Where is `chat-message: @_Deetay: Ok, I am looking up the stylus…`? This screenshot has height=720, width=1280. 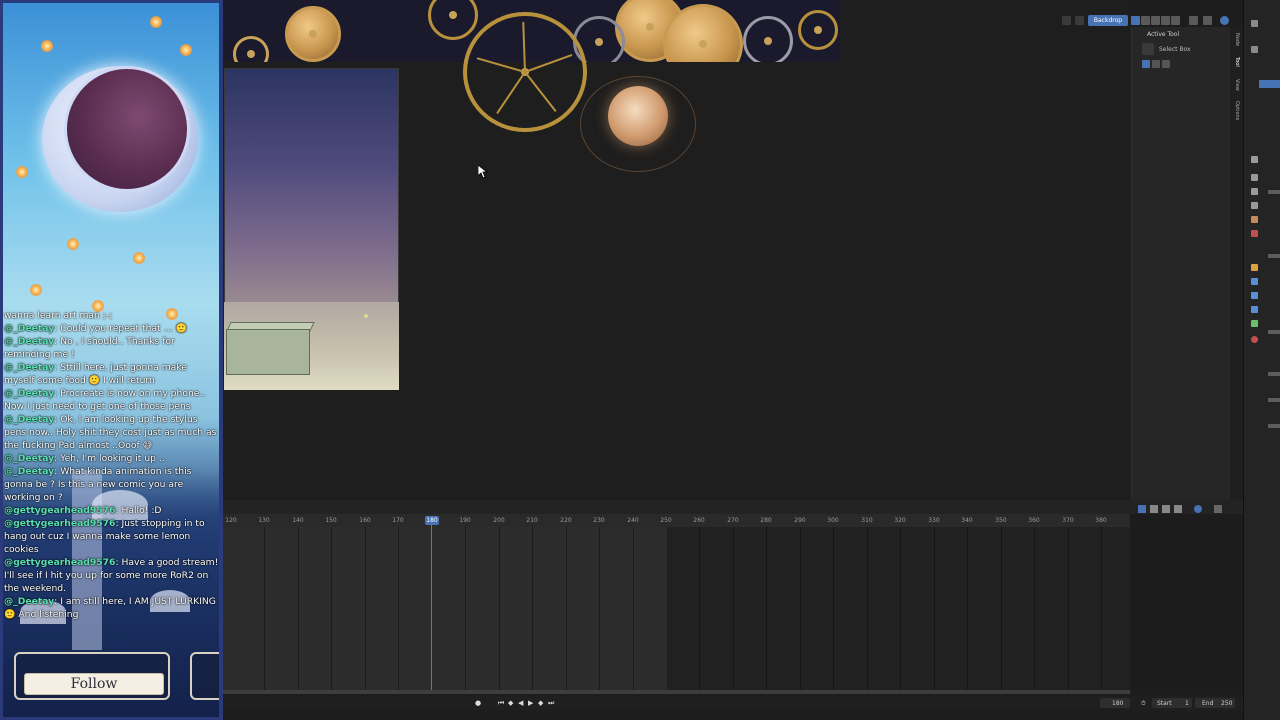 chat-message: @_Deetay: Ok, I am looking up the stylus… is located at coordinates (110, 432).